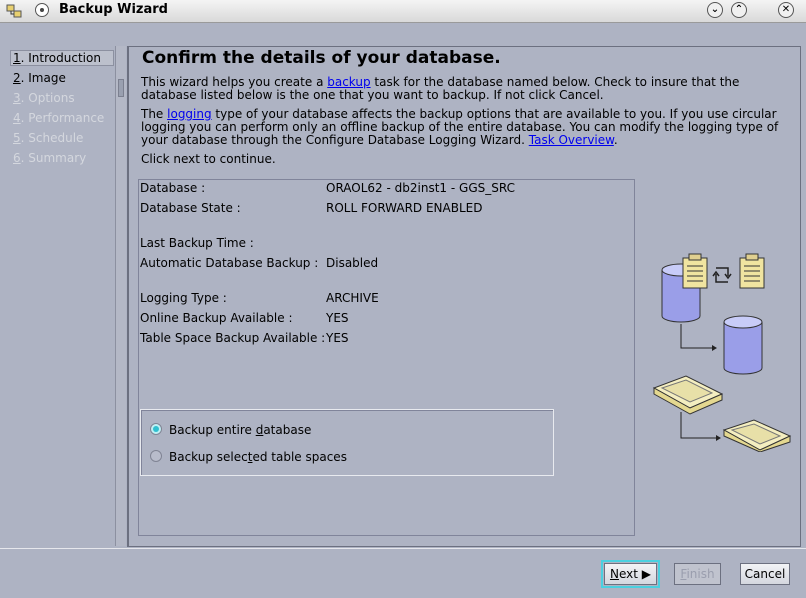 The image size is (806, 598). I want to click on tray-icon, so click(688, 395).